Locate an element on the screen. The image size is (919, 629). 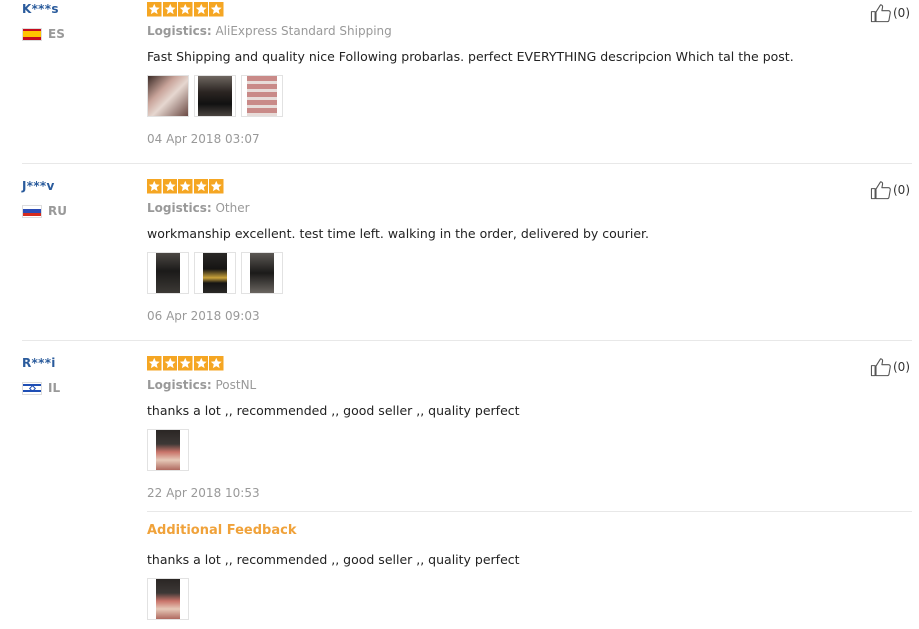
israel-flag-icon is located at coordinates (32, 388).